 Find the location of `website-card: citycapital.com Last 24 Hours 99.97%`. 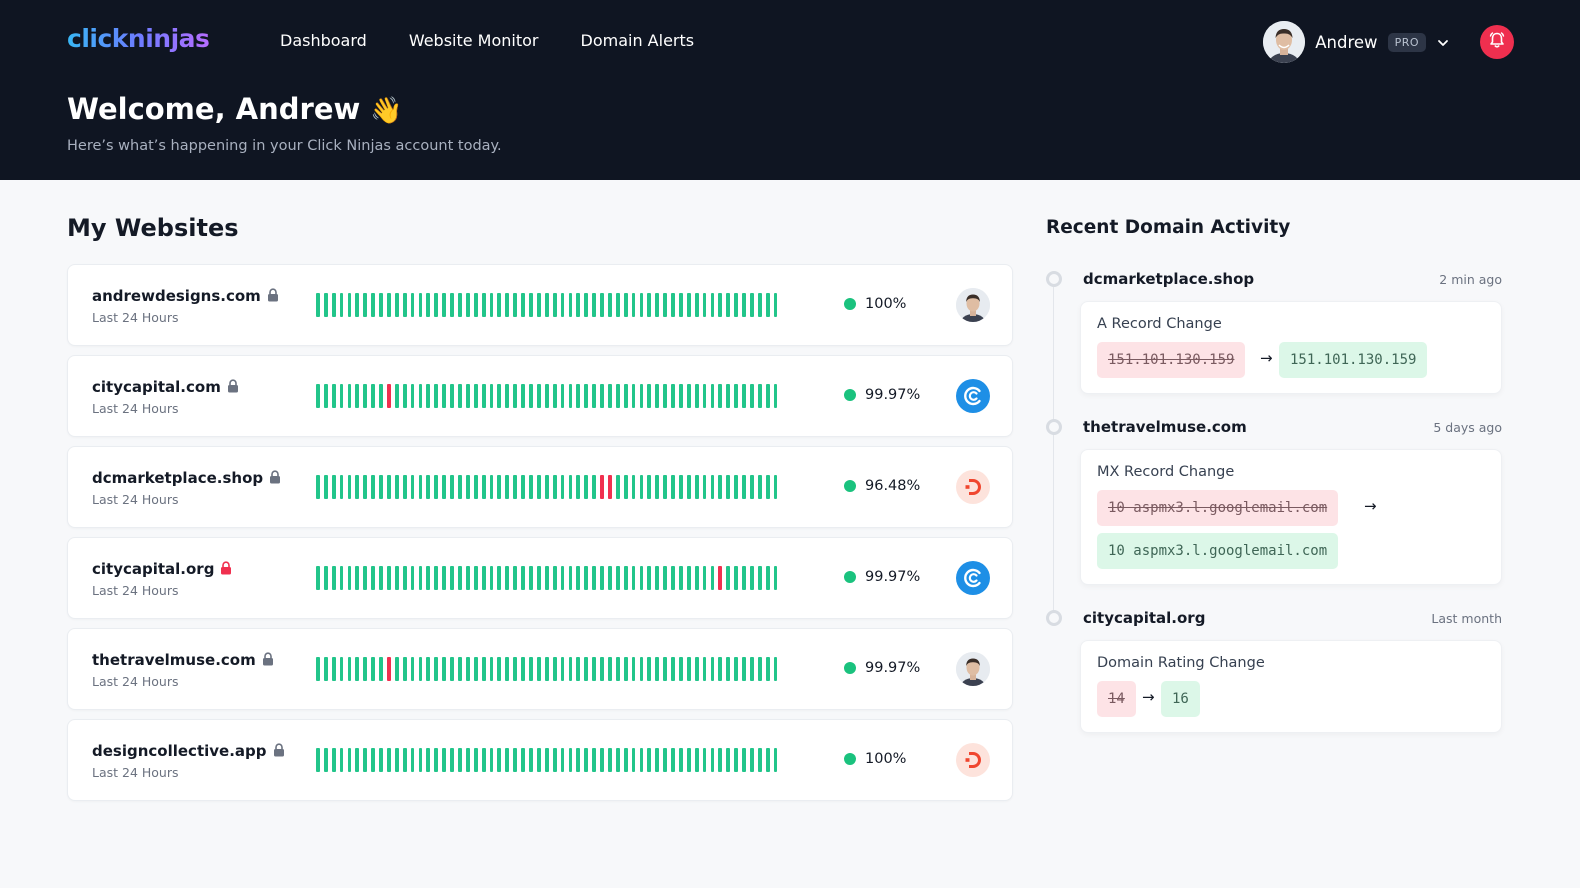

website-card: citycapital.com Last 24 Hours 99.97% is located at coordinates (540, 396).